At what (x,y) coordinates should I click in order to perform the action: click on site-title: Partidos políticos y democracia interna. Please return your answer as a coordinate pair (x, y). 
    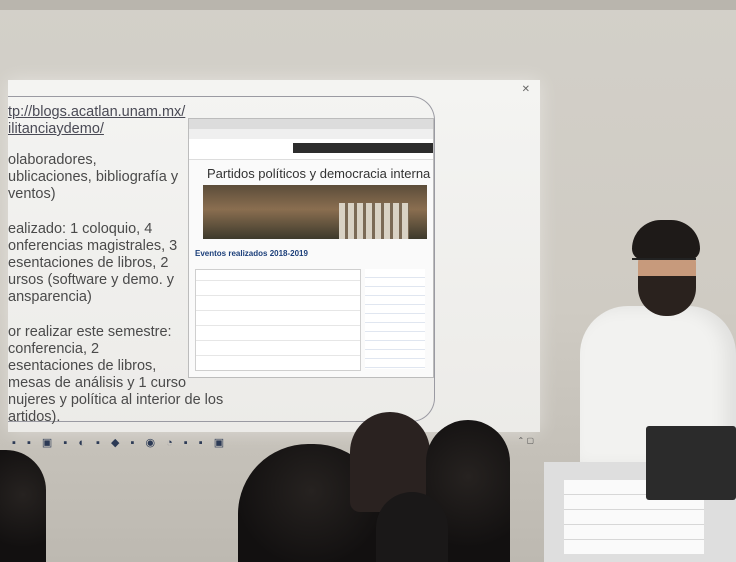
    Looking at the image, I should click on (319, 173).